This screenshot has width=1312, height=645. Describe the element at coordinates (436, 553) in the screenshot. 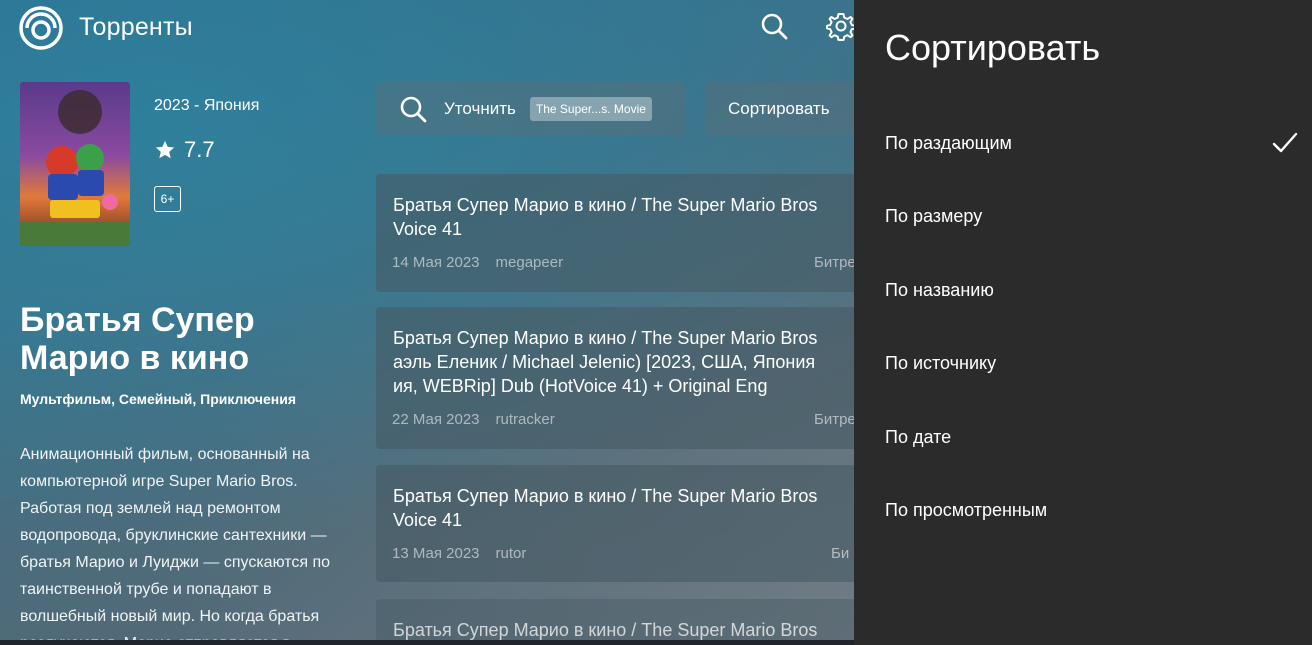

I see `torrent-date: 13 Мая 2023` at that location.